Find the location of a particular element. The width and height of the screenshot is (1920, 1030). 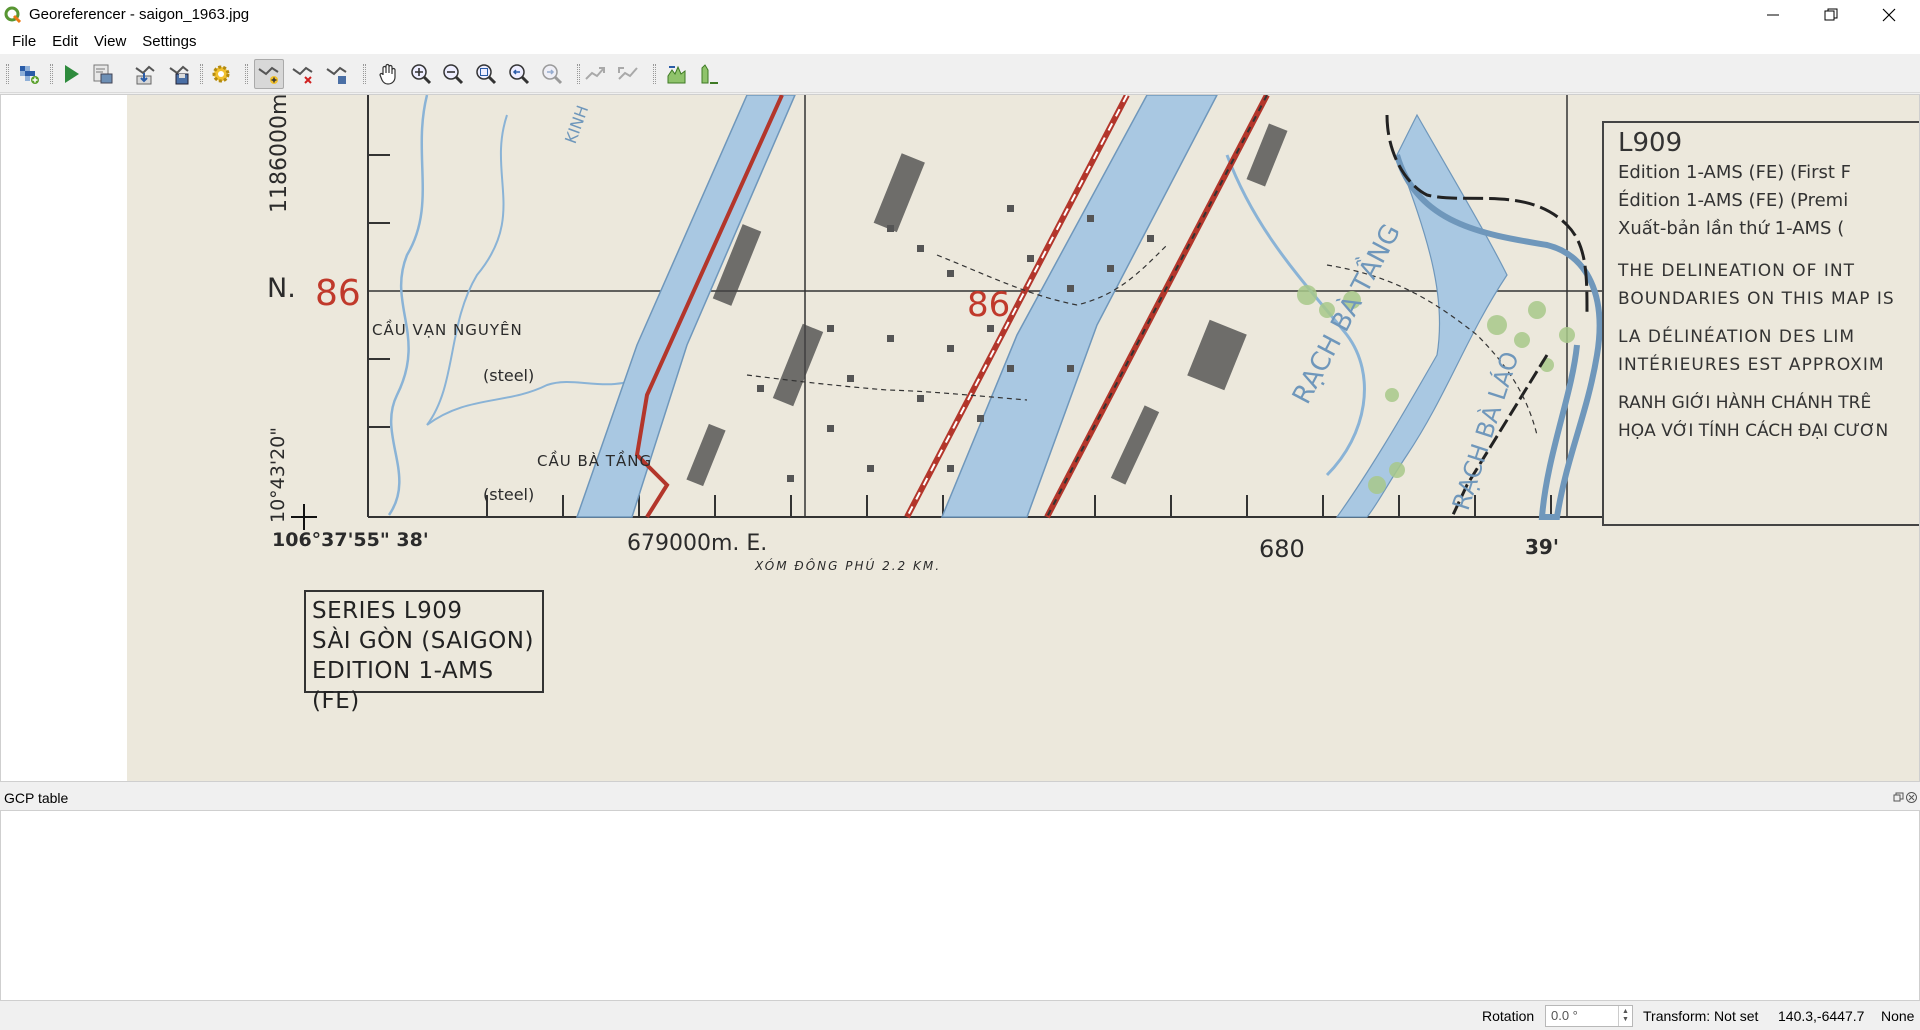

zoom-out-icon is located at coordinates (453, 74).